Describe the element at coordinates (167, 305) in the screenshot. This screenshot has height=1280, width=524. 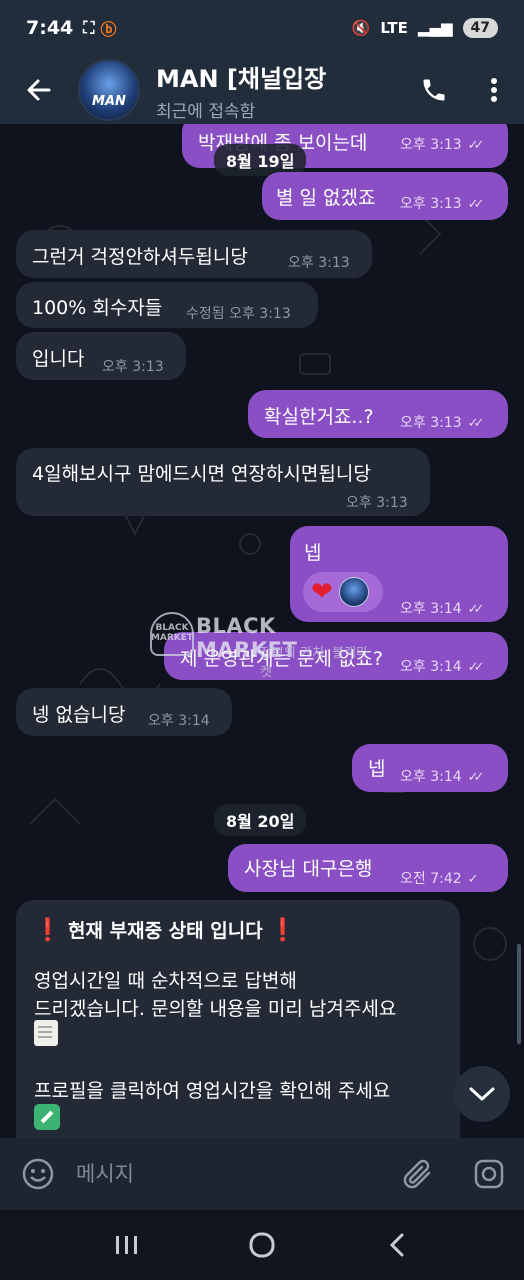
I see `message-bubble-incoming: 100% 회수자들 수정됨 오후 3:13` at that location.